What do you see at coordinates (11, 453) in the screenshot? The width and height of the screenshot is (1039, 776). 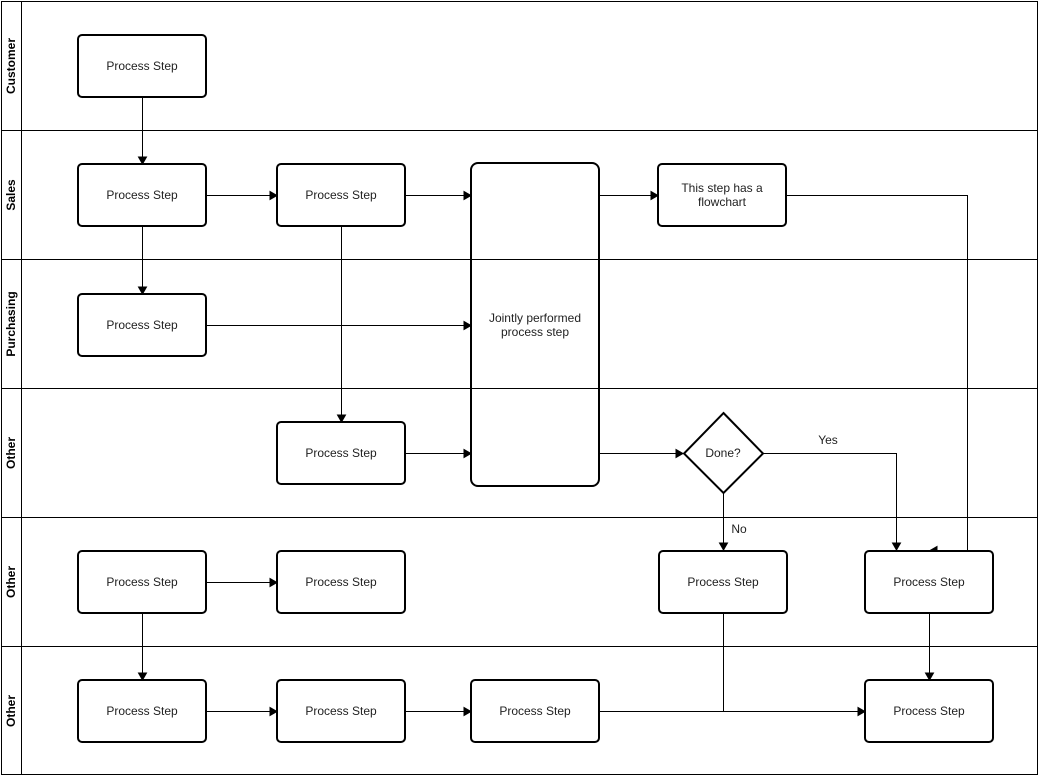 I see `lane-label-other-1: Other` at bounding box center [11, 453].